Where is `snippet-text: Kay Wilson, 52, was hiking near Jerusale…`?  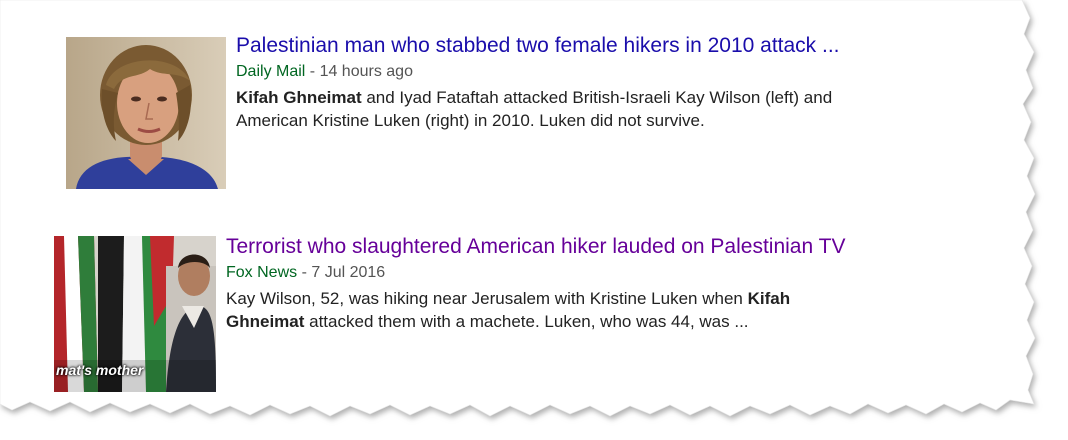
snippet-text: Kay Wilson, 52, was hiking near Jerusale… is located at coordinates (487, 298).